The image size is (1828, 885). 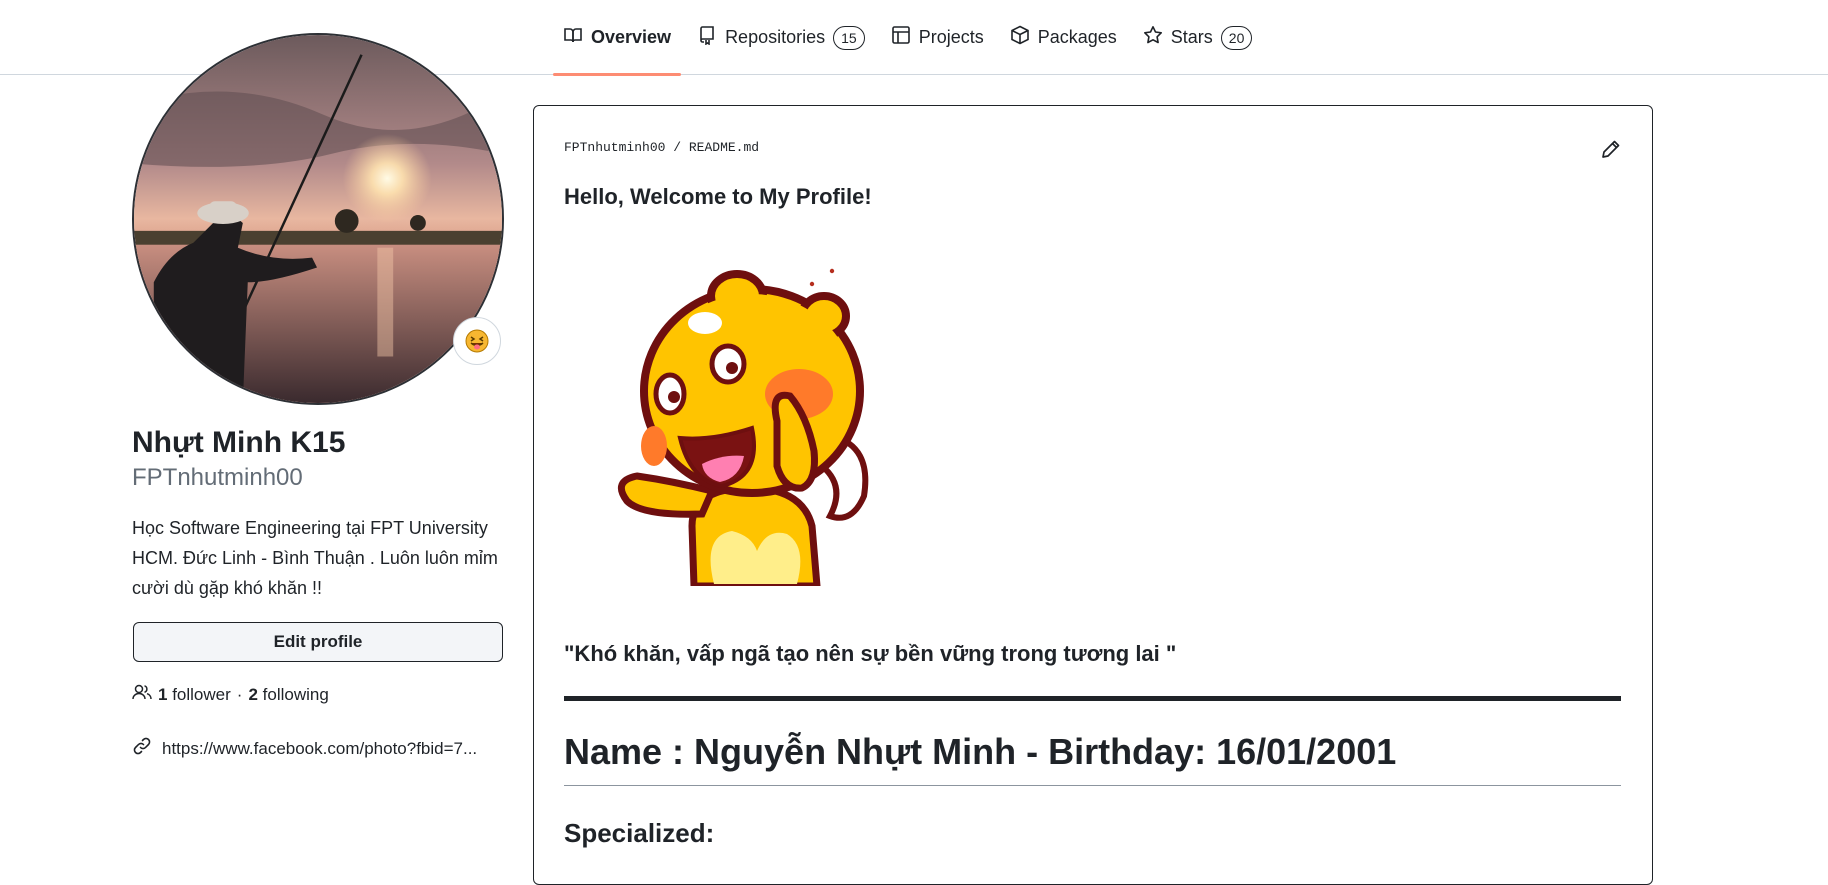 What do you see at coordinates (775, 37) in the screenshot?
I see `tab-repositories-label: Repositories` at bounding box center [775, 37].